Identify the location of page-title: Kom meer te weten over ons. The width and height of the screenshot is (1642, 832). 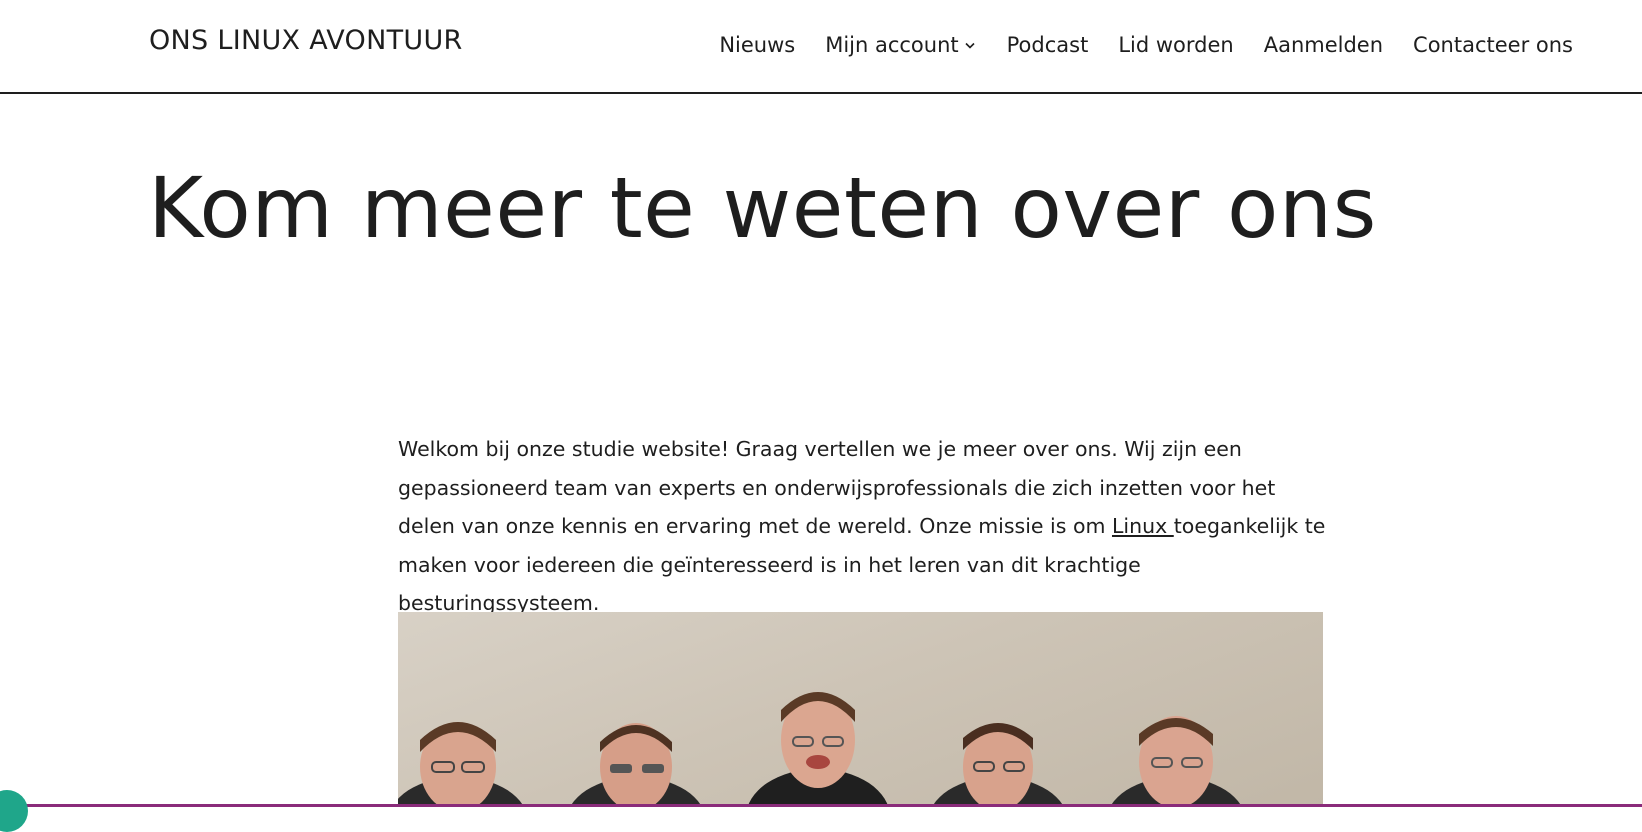
(762, 208).